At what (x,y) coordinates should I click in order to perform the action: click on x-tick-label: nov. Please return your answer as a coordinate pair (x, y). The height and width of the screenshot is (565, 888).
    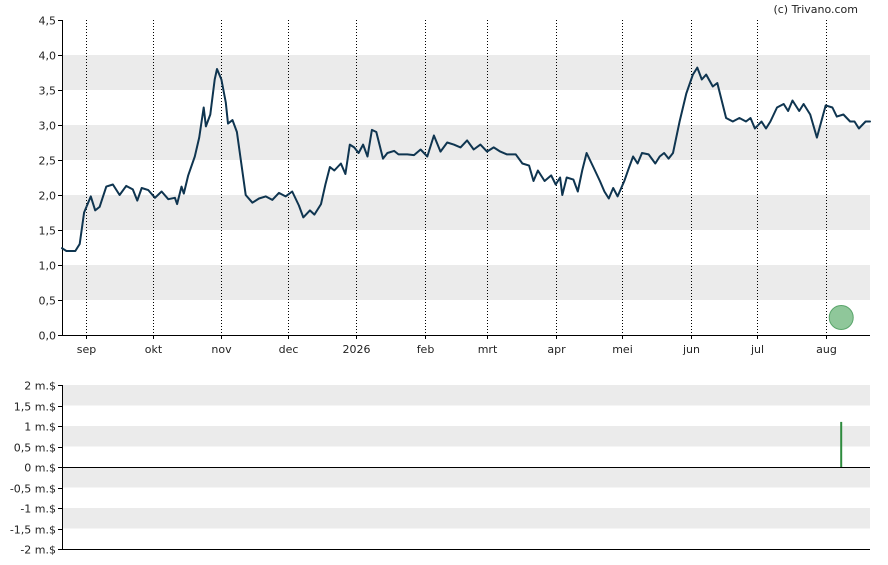
    Looking at the image, I should click on (221, 349).